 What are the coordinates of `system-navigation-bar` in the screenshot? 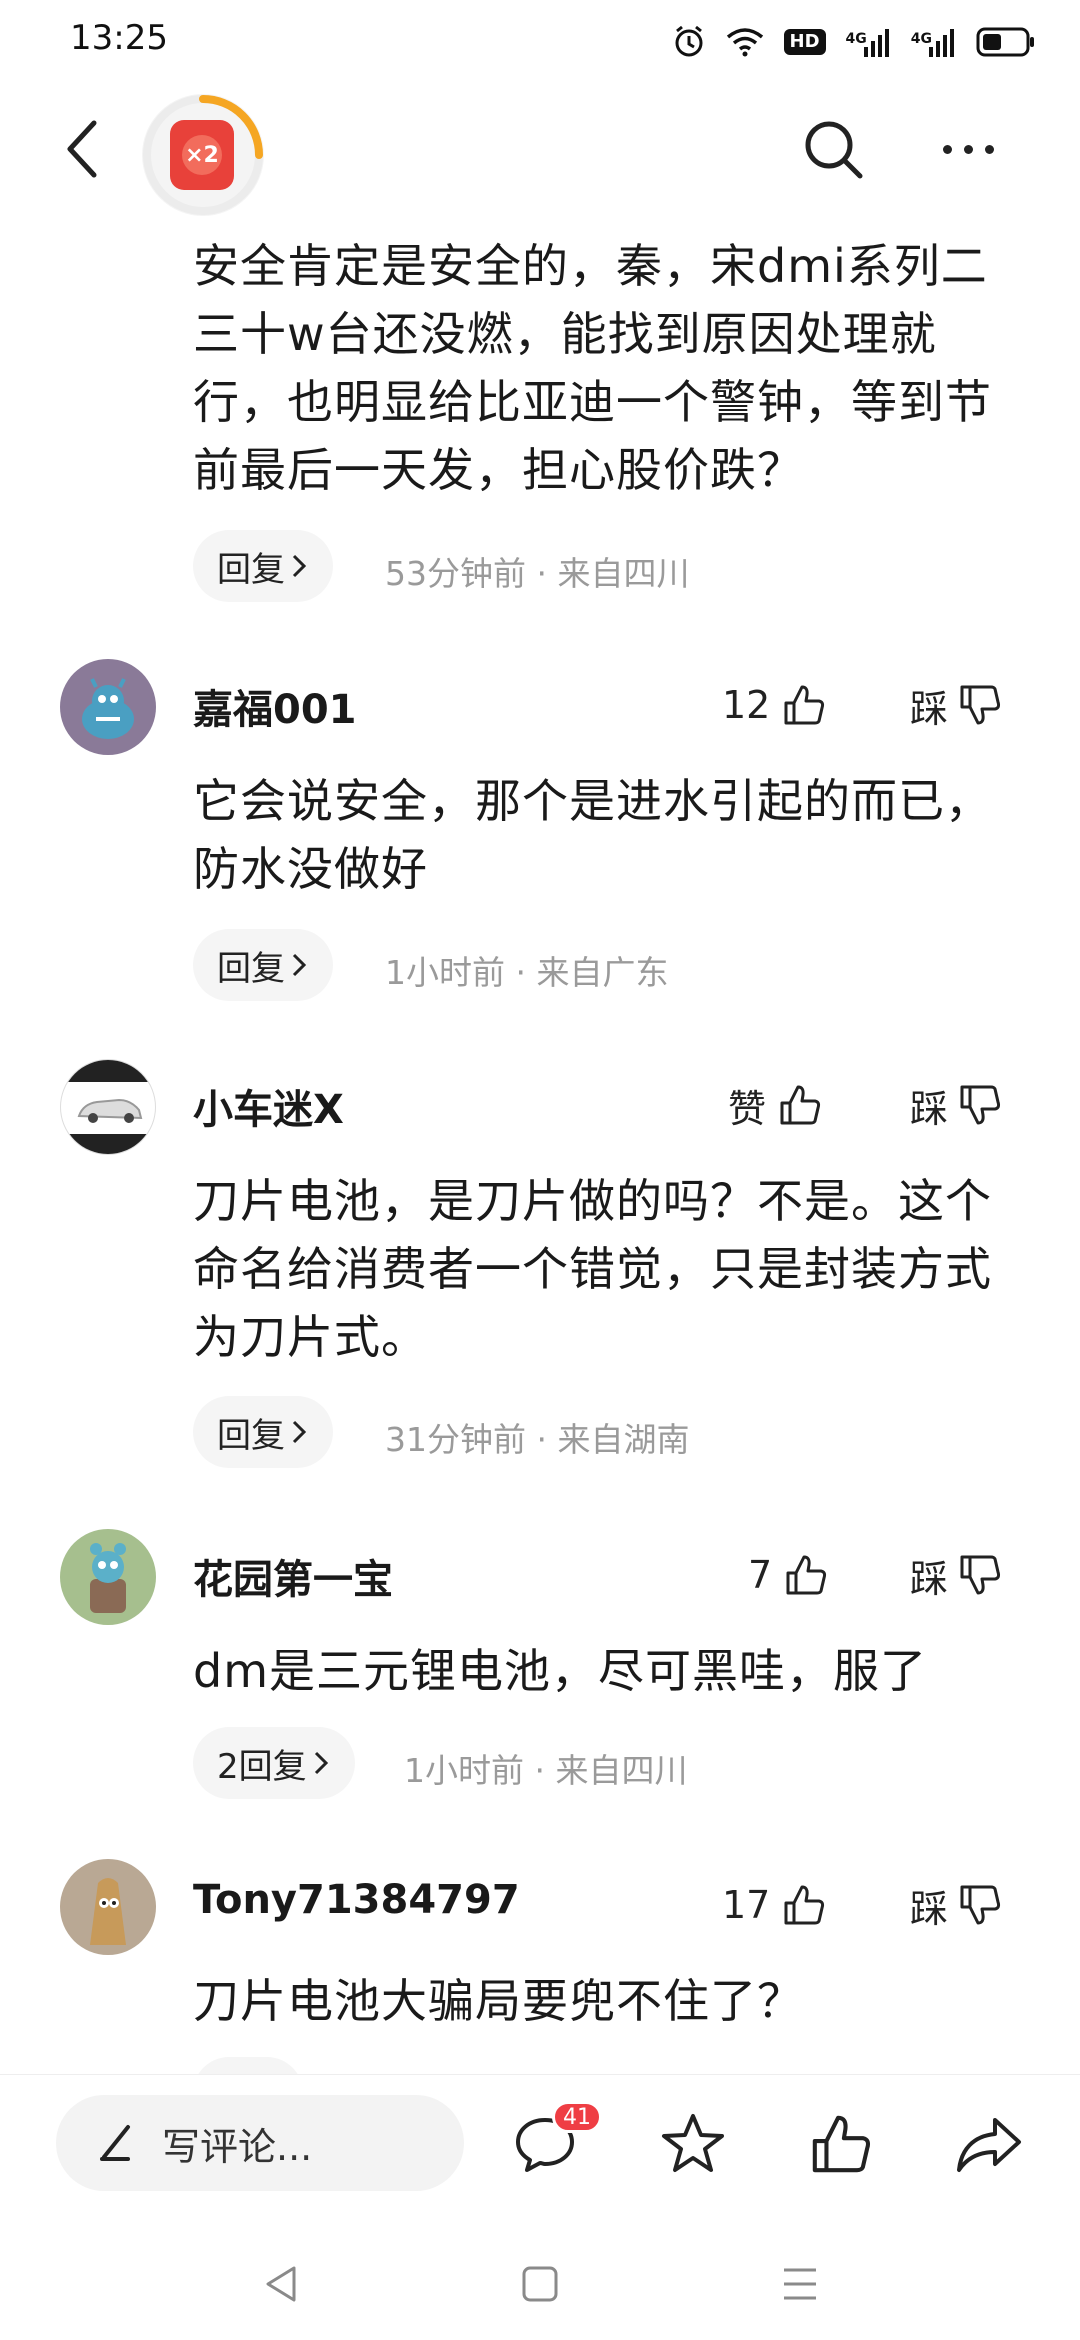 It's located at (540, 2282).